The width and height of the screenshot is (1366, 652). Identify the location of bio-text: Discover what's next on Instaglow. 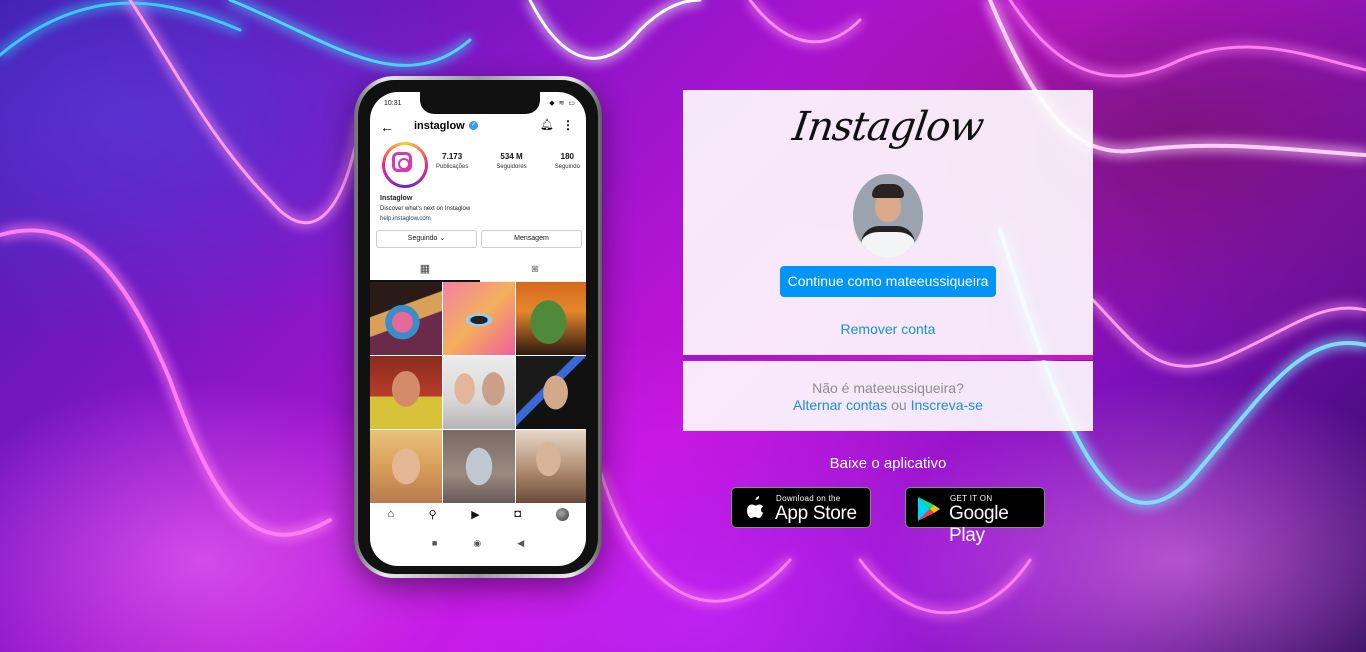
(425, 209).